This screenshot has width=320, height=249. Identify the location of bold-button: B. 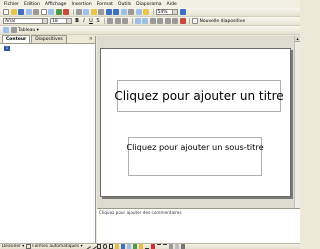
(77, 21).